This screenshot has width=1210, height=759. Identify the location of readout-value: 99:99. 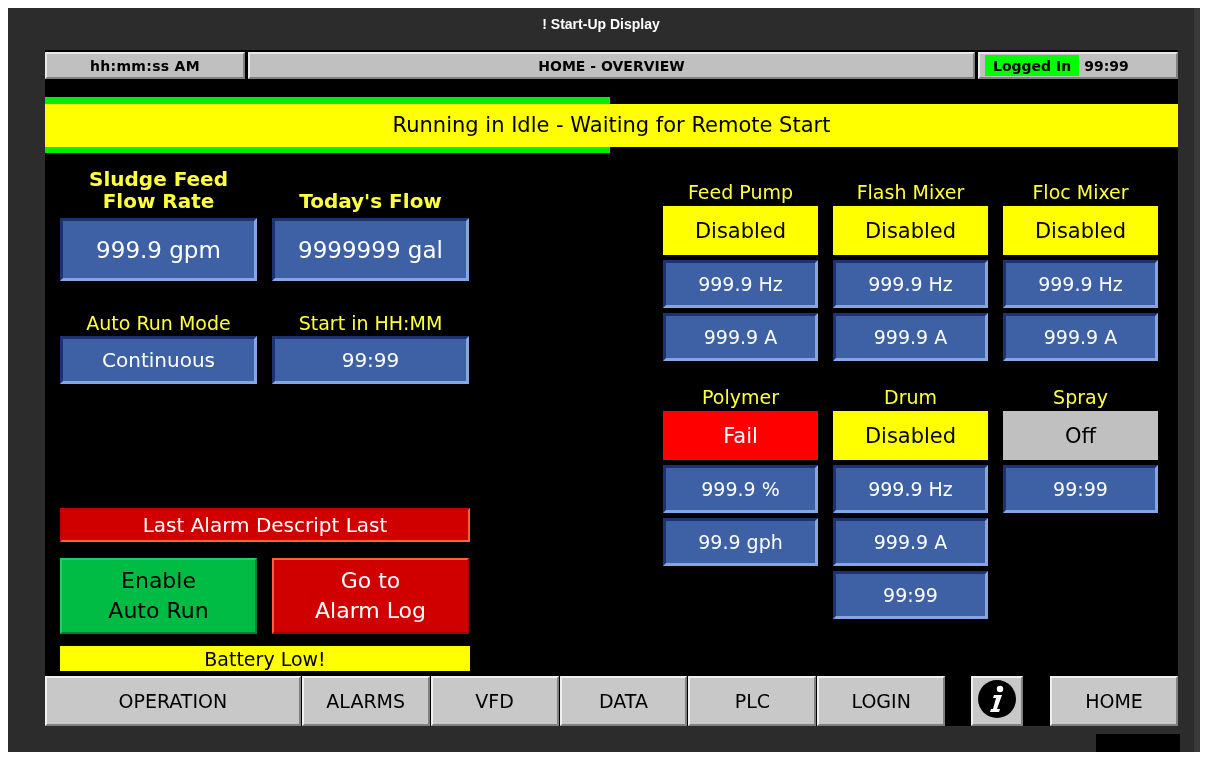
(370, 359).